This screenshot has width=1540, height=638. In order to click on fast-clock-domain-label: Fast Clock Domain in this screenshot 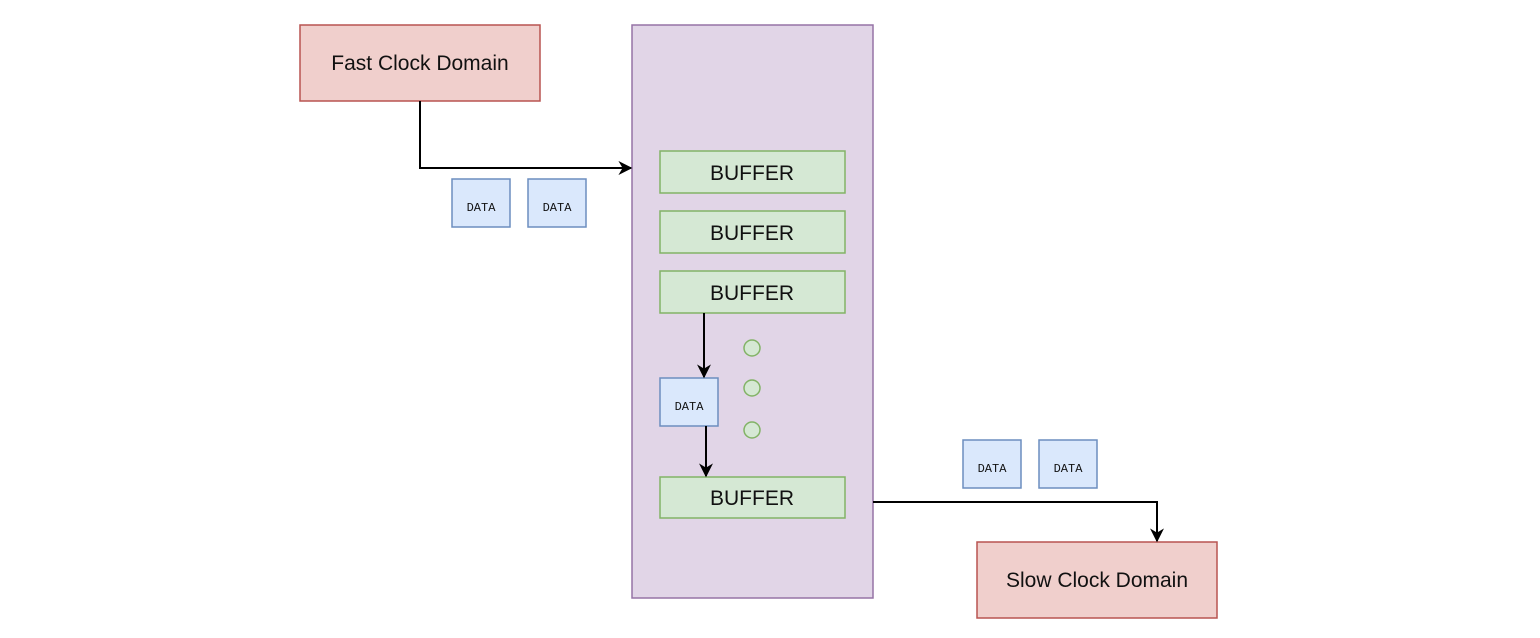, I will do `click(419, 63)`.